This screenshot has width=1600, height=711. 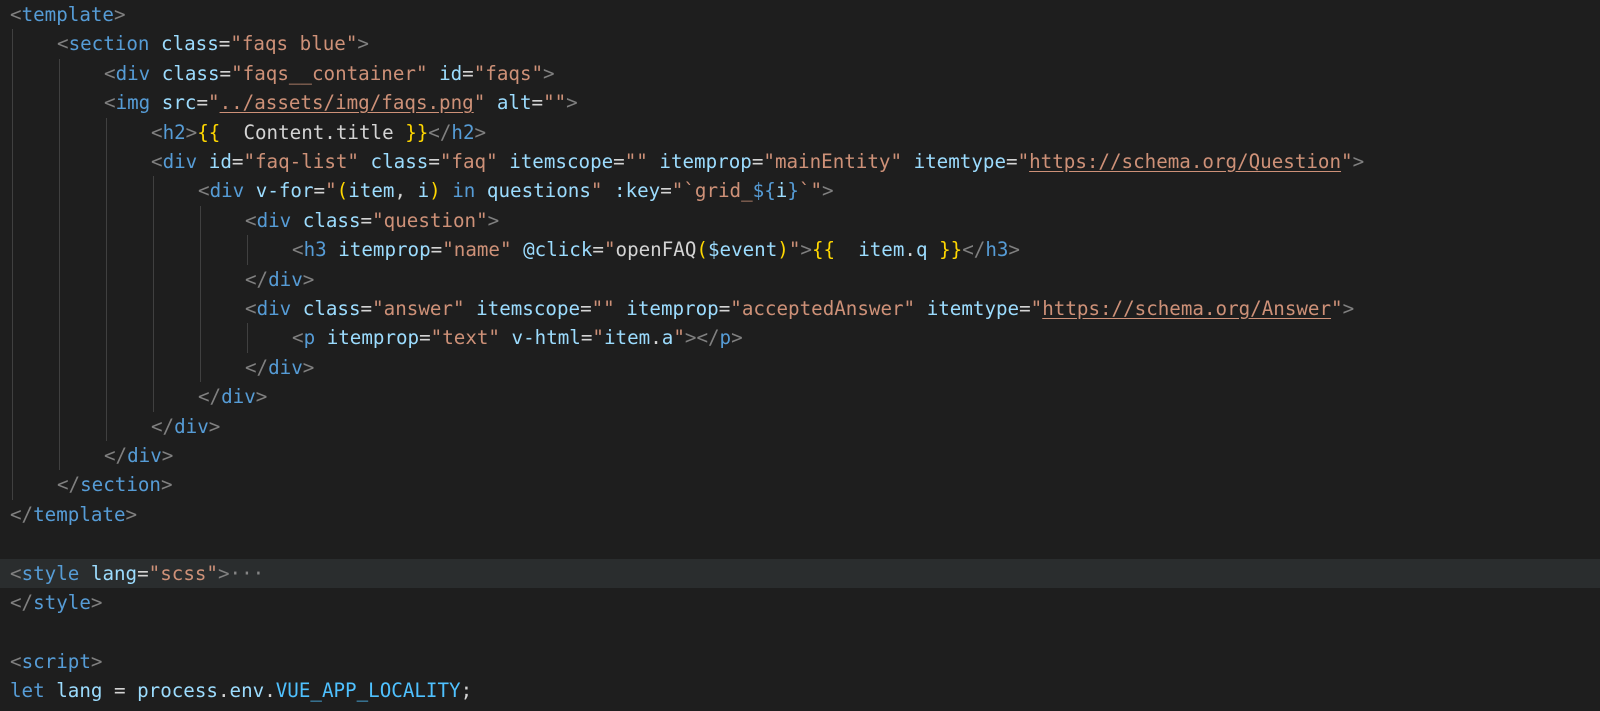 I want to click on code-line: <div class="faqs__container" id="faqs">, so click(x=800, y=73).